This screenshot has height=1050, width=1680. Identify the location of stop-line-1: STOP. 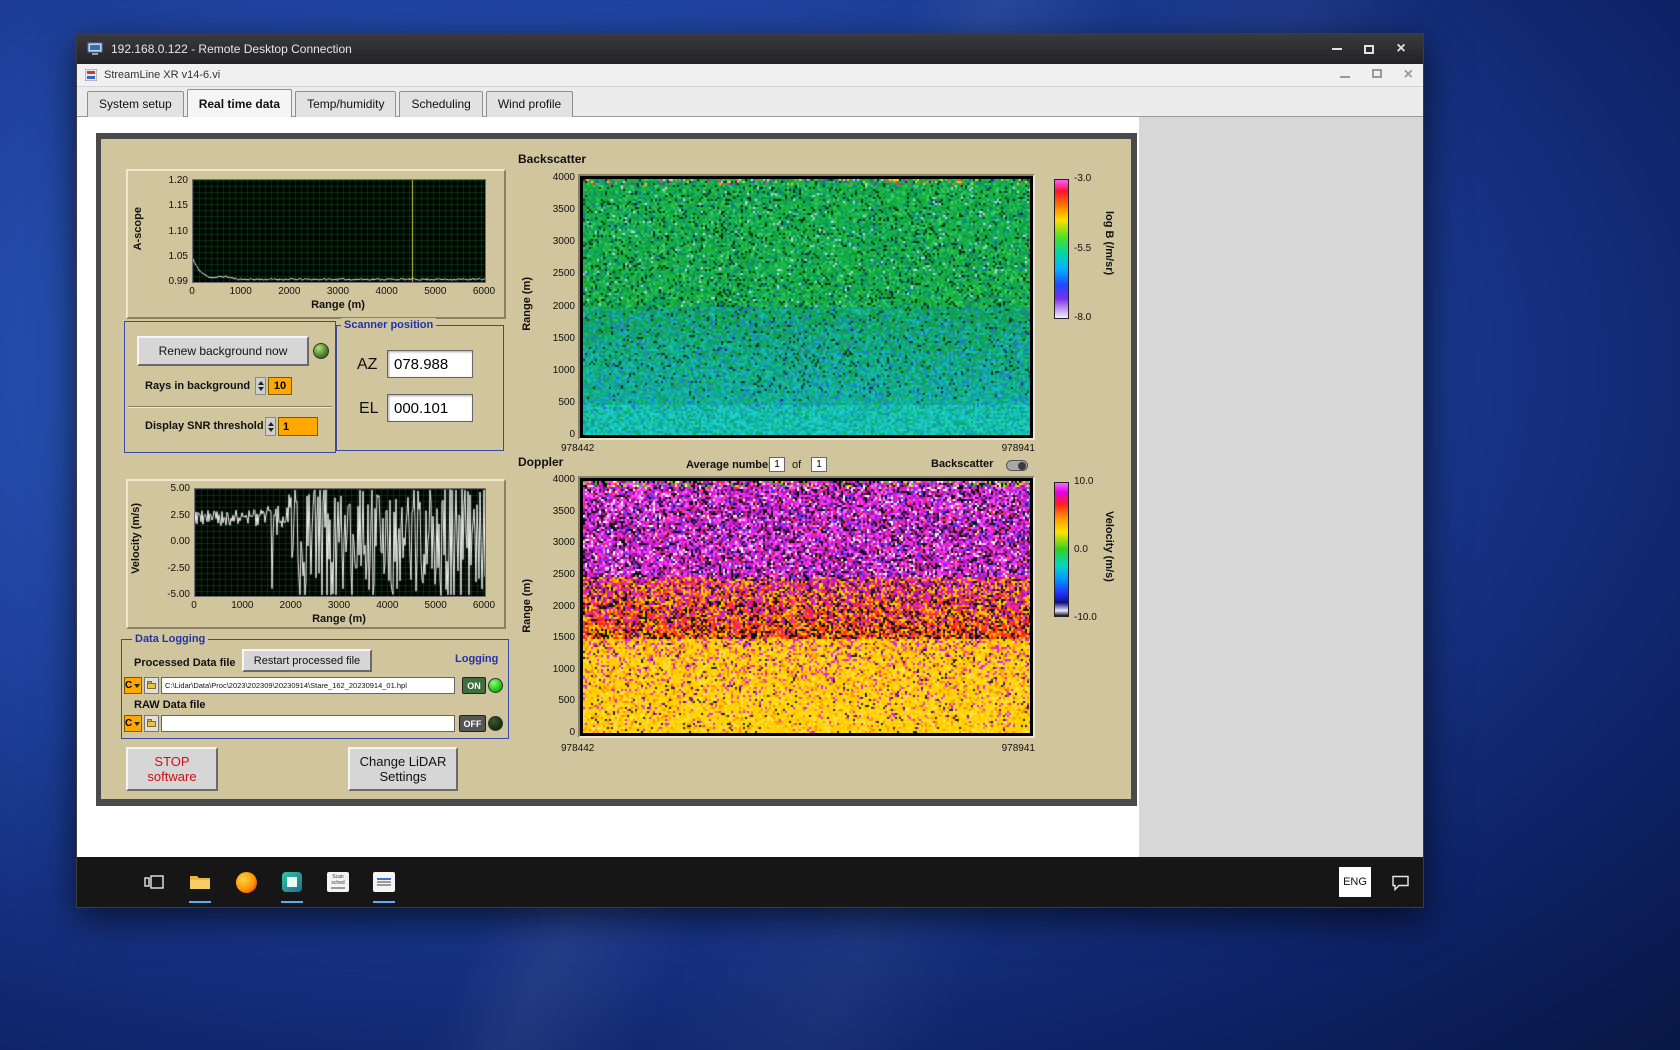
(172, 761).